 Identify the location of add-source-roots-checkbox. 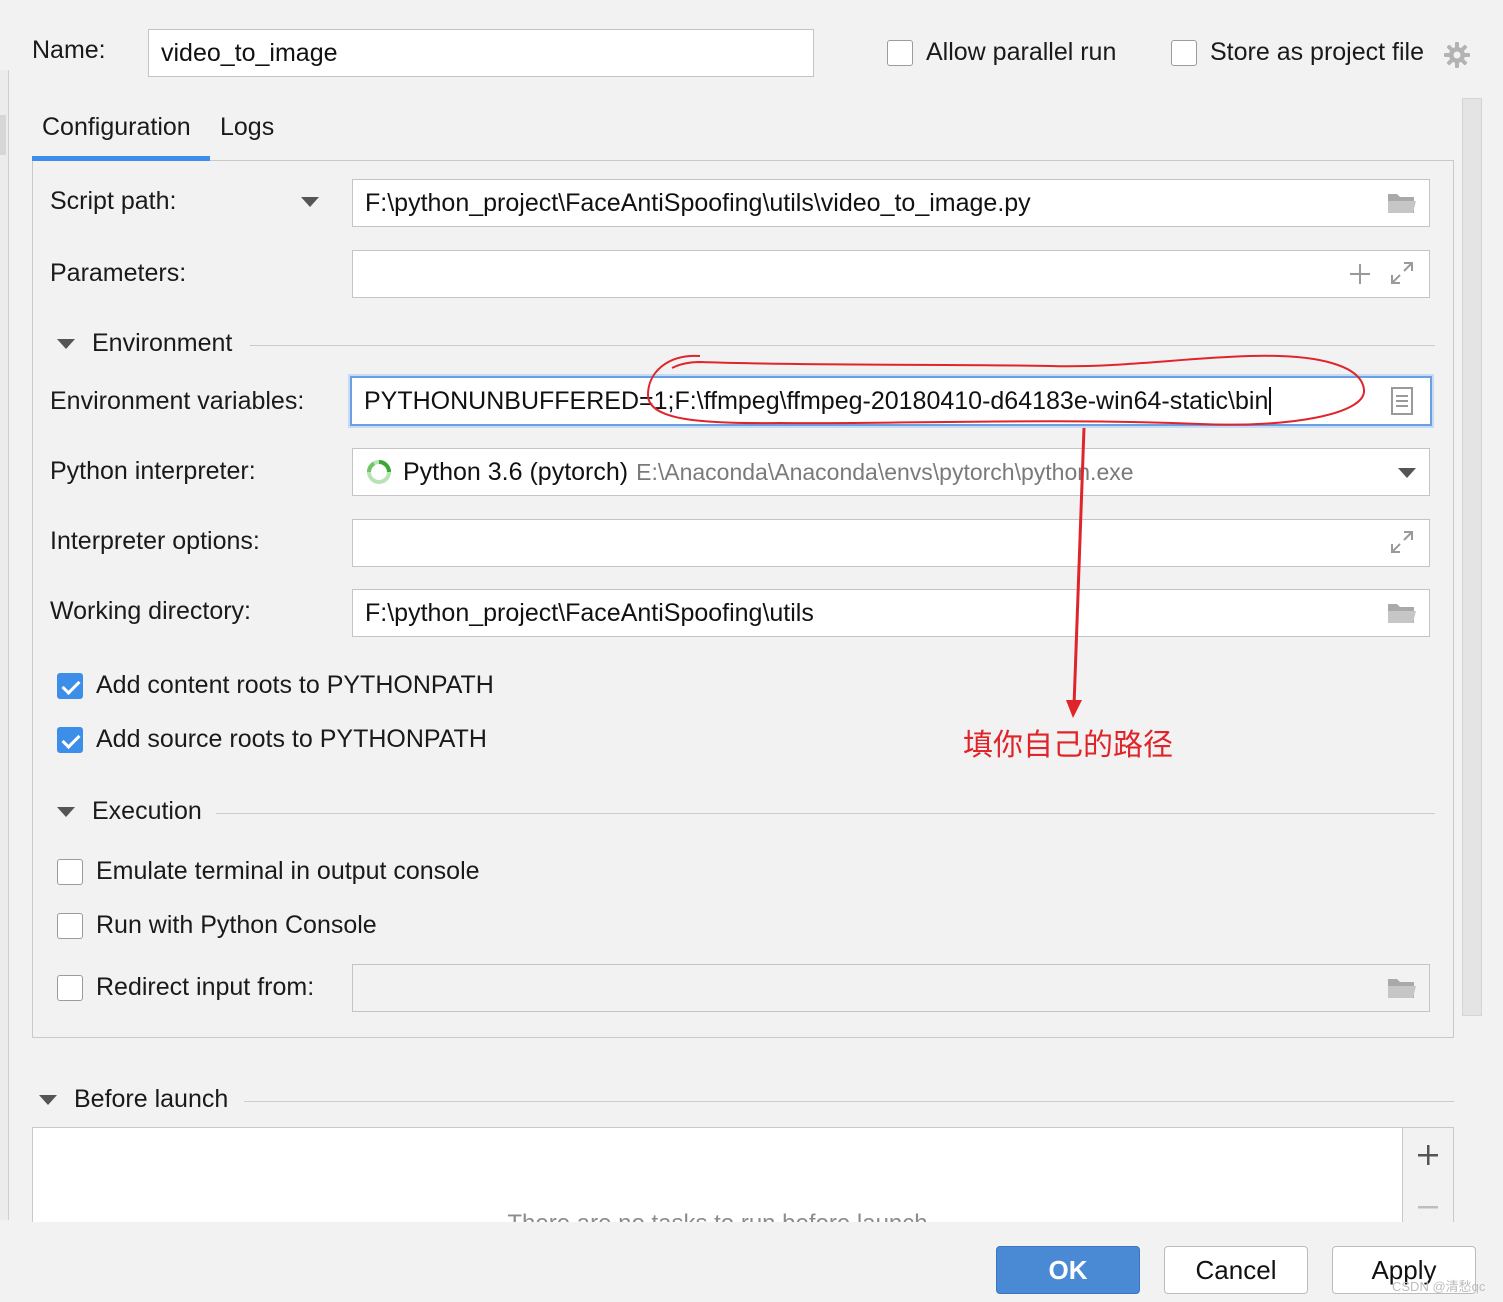
(70, 740).